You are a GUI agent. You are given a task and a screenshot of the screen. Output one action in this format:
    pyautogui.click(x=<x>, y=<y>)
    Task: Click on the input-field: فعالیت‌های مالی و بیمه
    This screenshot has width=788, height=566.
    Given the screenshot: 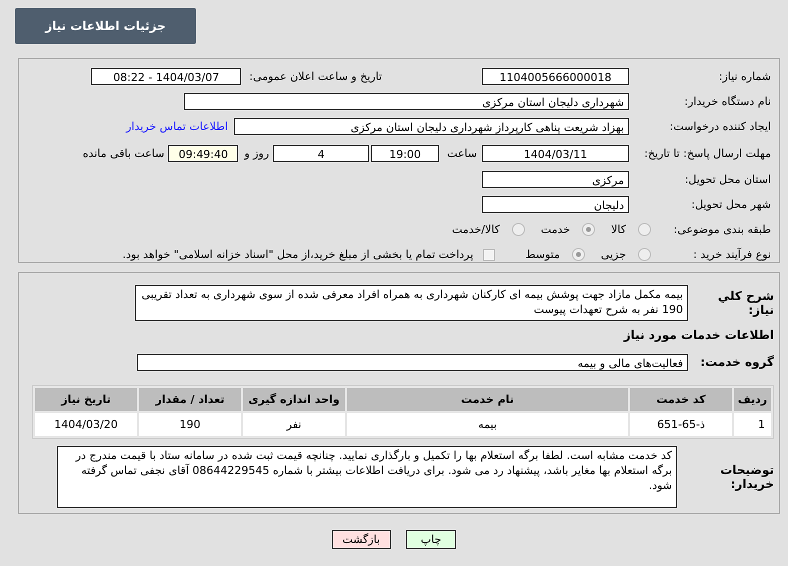 What is the action you would take?
    pyautogui.click(x=412, y=362)
    